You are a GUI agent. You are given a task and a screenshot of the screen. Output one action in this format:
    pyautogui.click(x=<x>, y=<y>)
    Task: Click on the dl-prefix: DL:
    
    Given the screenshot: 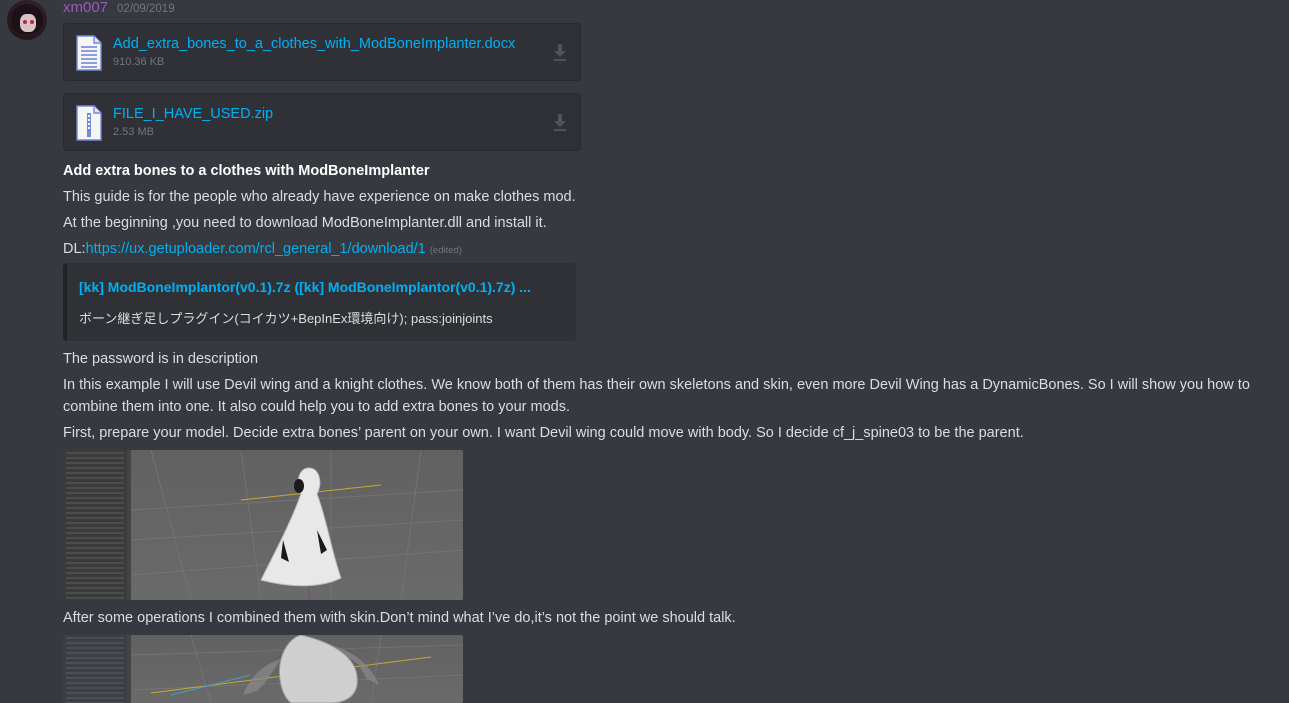 What is the action you would take?
    pyautogui.click(x=74, y=249)
    